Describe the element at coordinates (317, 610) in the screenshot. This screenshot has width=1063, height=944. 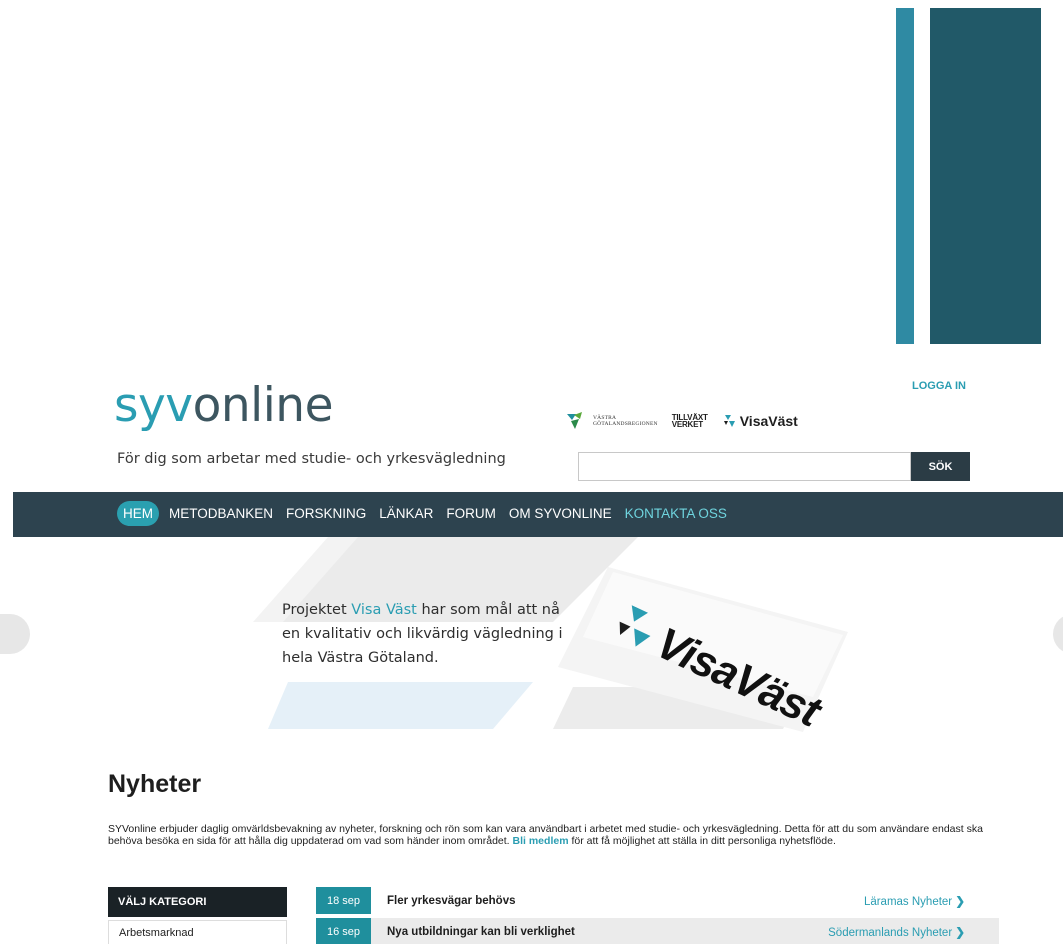
I see `hero-text-before: Projektet` at that location.